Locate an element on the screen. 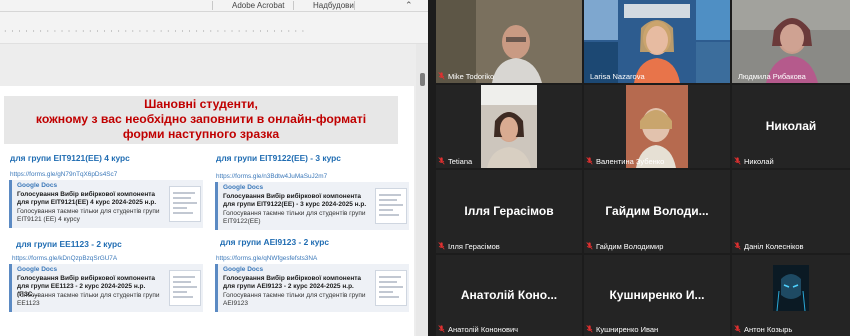  participant-name: Tetiana is located at coordinates (460, 161).